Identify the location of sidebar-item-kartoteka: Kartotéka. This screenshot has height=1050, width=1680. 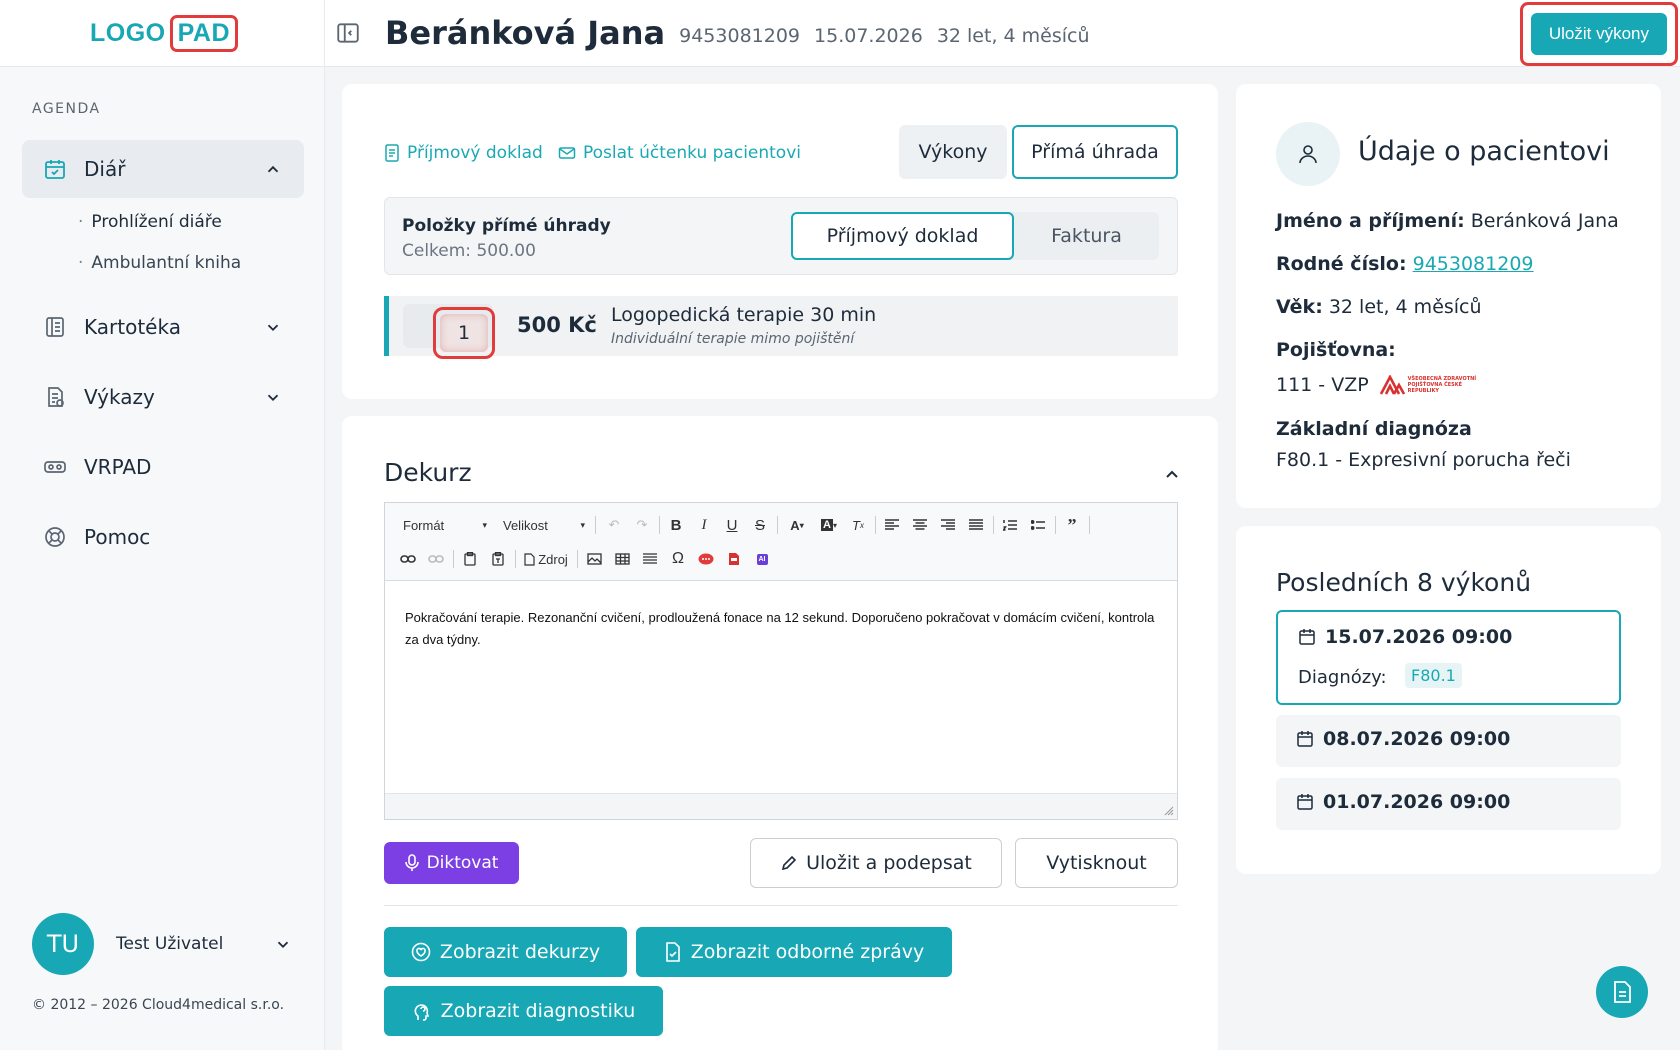
(163, 327).